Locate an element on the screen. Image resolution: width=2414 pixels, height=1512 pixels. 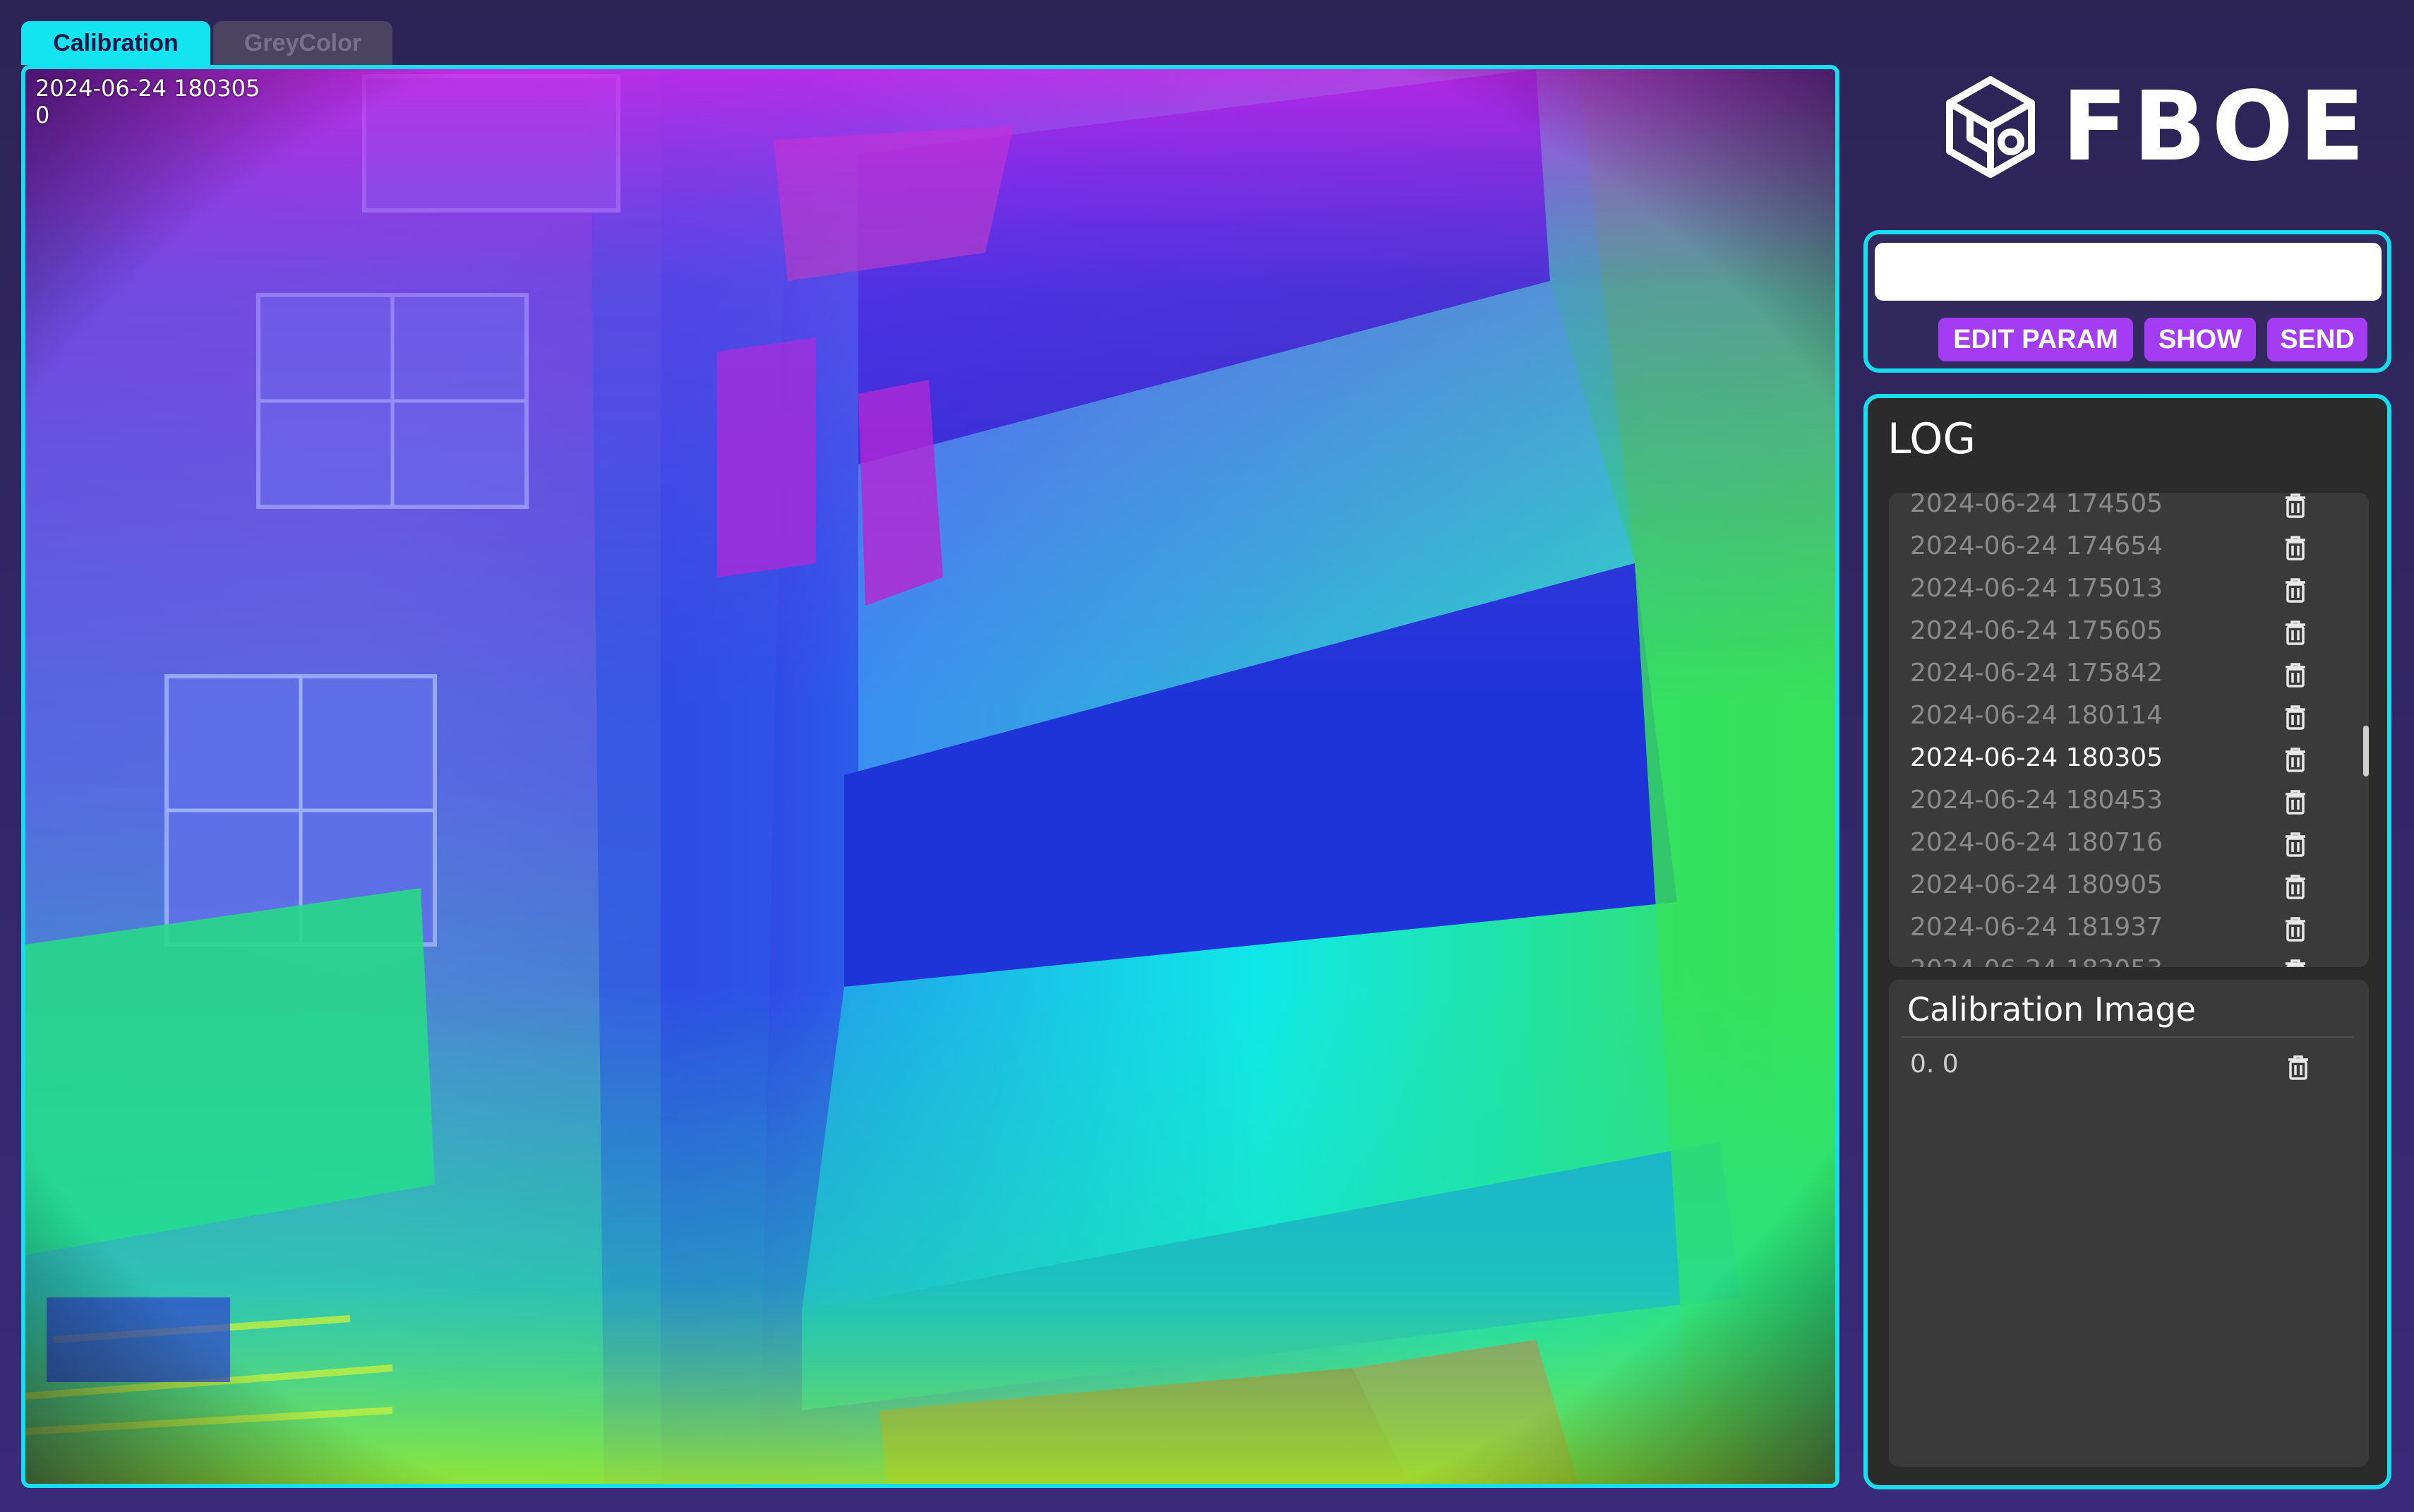
viewer-overlay: 2024-06-24 180305 0 is located at coordinates (147, 102).